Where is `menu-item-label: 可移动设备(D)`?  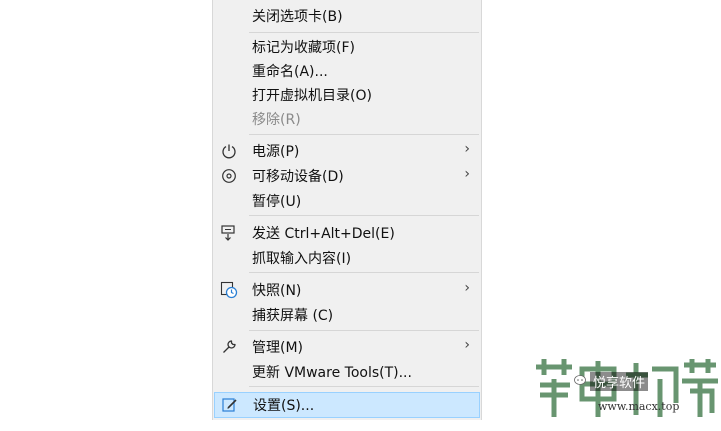 menu-item-label: 可移动设备(D) is located at coordinates (298, 177).